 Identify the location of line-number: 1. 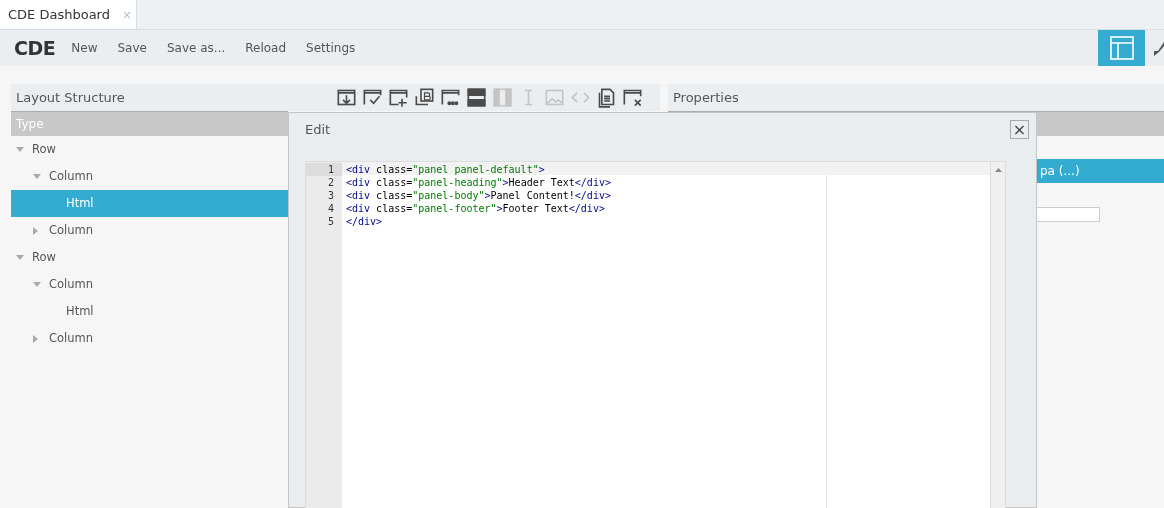
(324, 169).